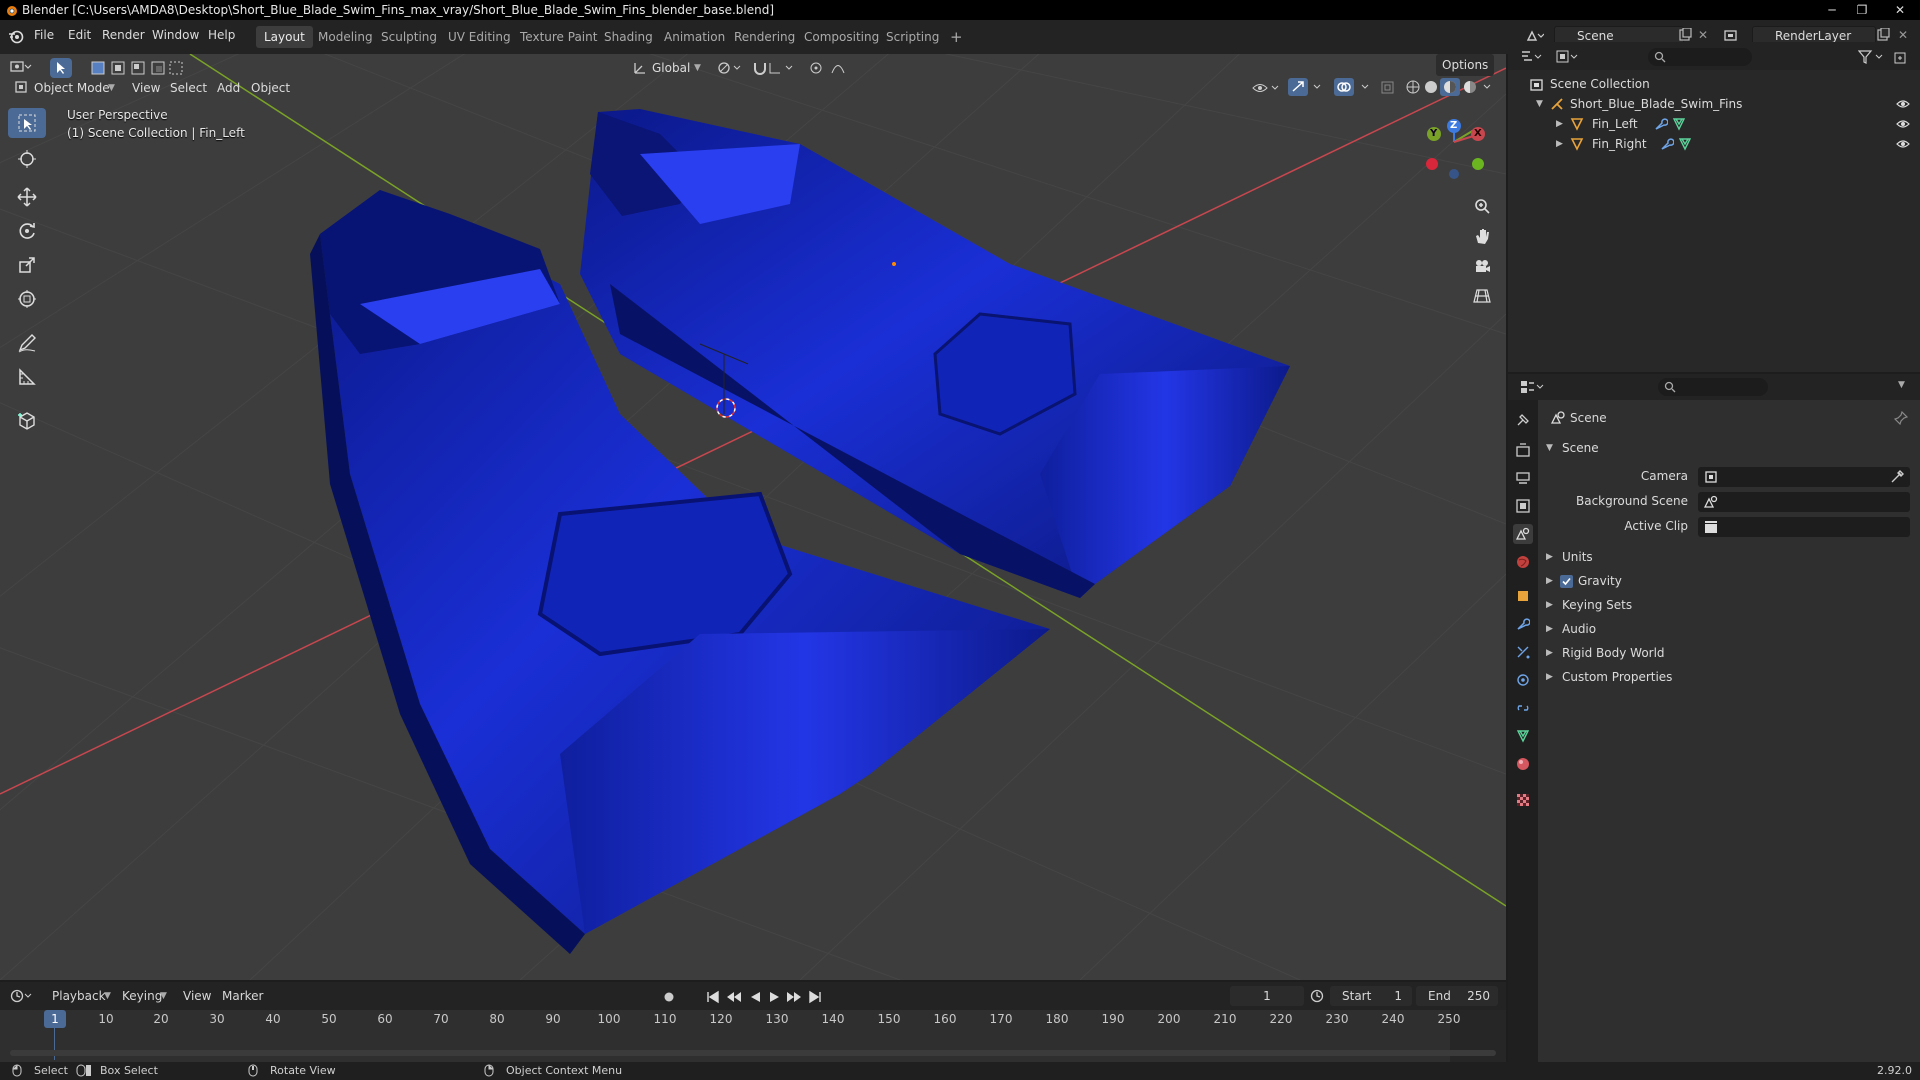 The image size is (1920, 1080). Describe the element at coordinates (1832, 10) in the screenshot. I see `minimize-button: ─` at that location.